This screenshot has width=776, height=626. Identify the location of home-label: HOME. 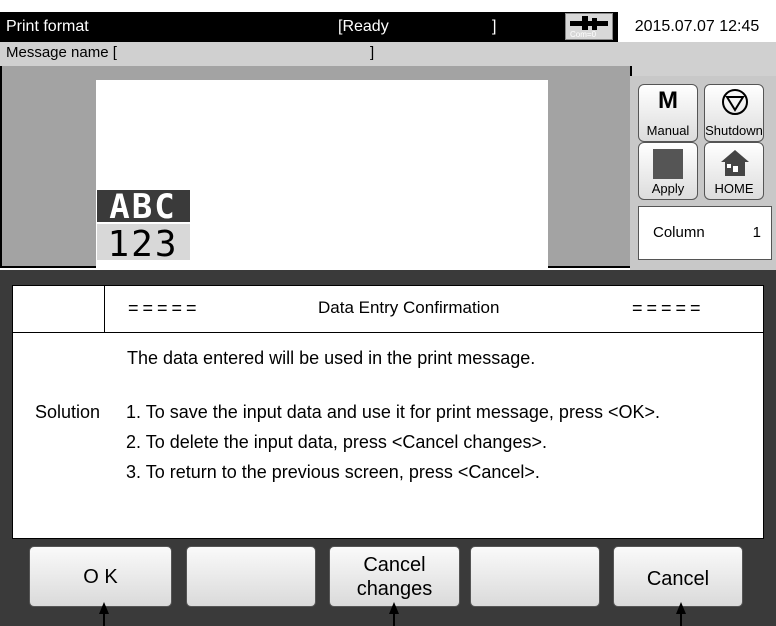
(734, 188).